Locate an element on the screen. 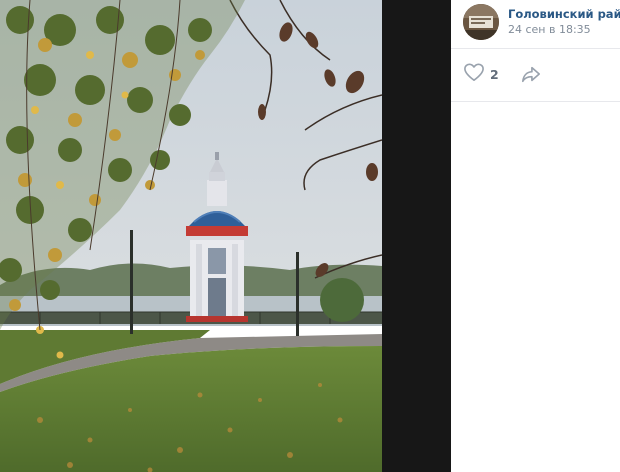  share-button is located at coordinates (532, 75).